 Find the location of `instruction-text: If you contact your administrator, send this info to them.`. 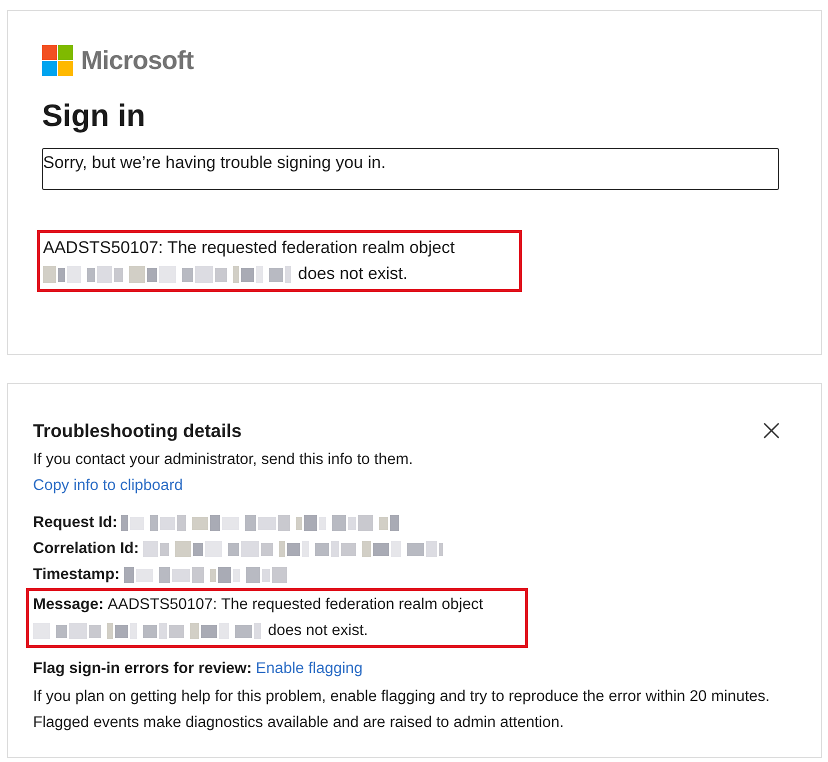

instruction-text: If you contact your administrator, send this info to them. is located at coordinates (223, 460).